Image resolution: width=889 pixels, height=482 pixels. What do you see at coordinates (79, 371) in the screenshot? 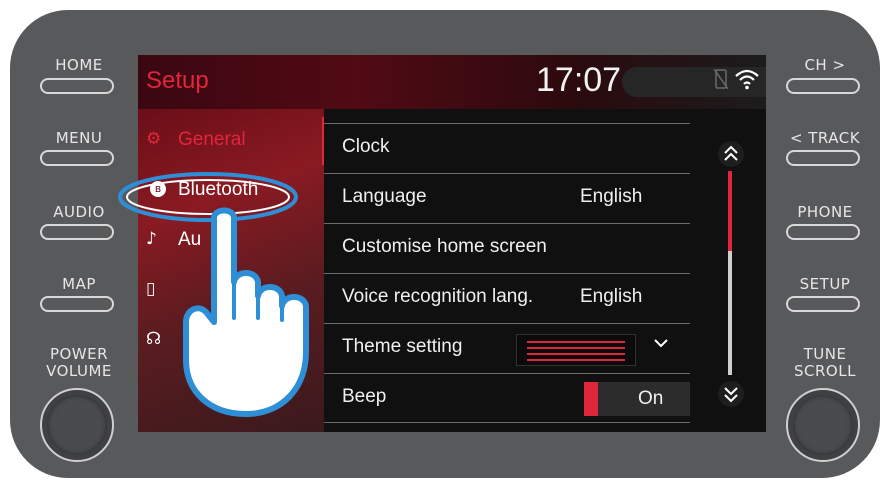
I see `volume-label: VOLUME` at bounding box center [79, 371].